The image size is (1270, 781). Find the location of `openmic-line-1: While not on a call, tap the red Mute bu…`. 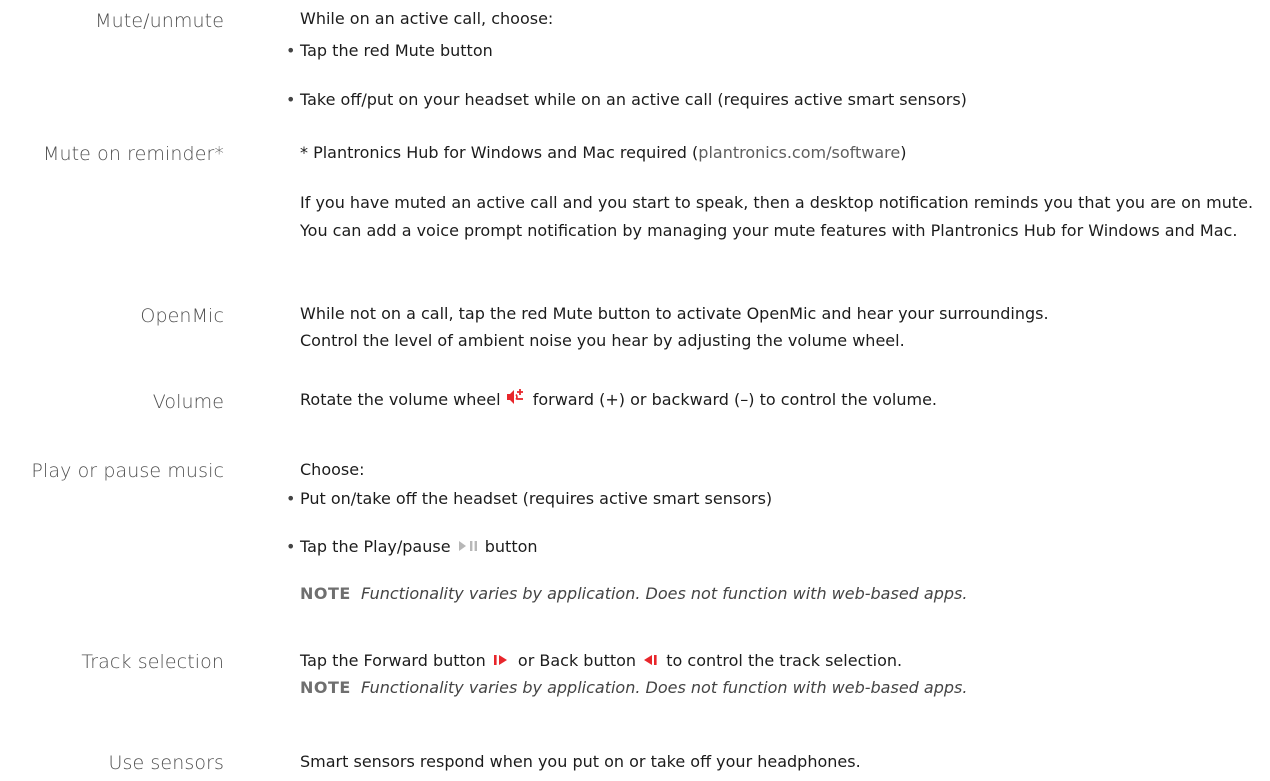

openmic-line-1: While not on a call, tap the red Mute bu… is located at coordinates (674, 313).